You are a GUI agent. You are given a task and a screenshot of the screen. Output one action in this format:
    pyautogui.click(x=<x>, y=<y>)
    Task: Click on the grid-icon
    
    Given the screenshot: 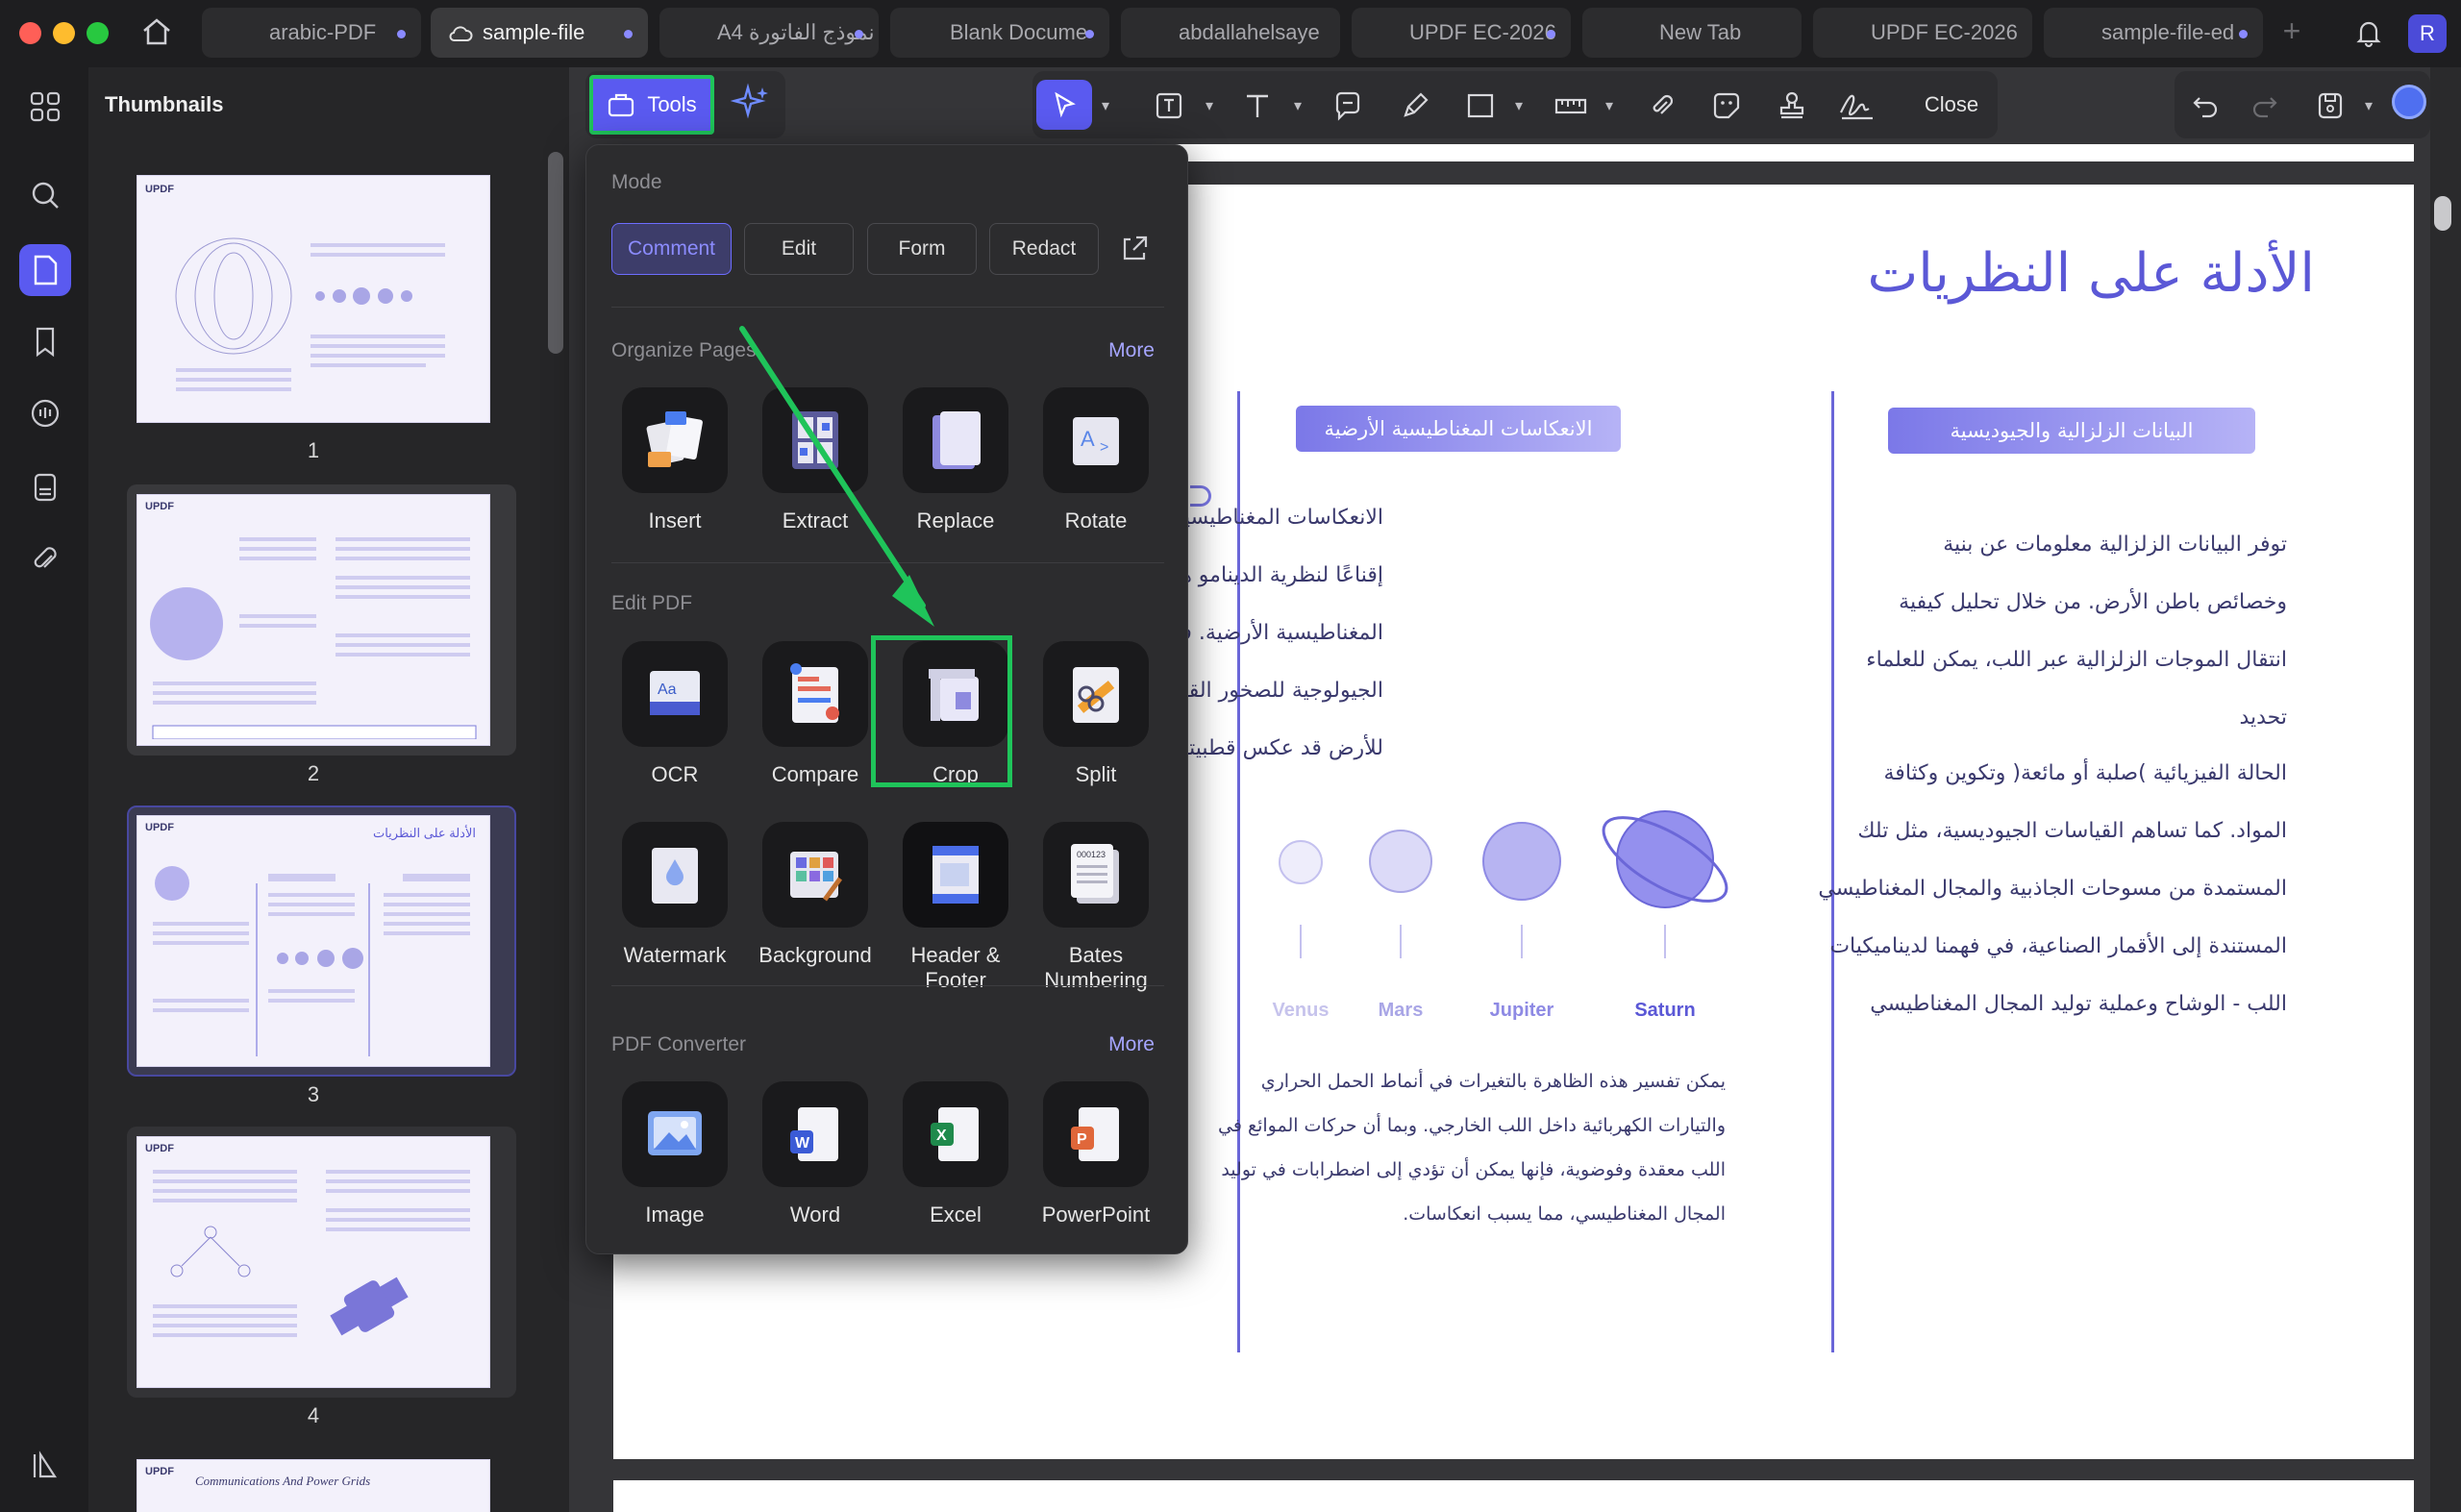 What is the action you would take?
    pyautogui.click(x=45, y=107)
    